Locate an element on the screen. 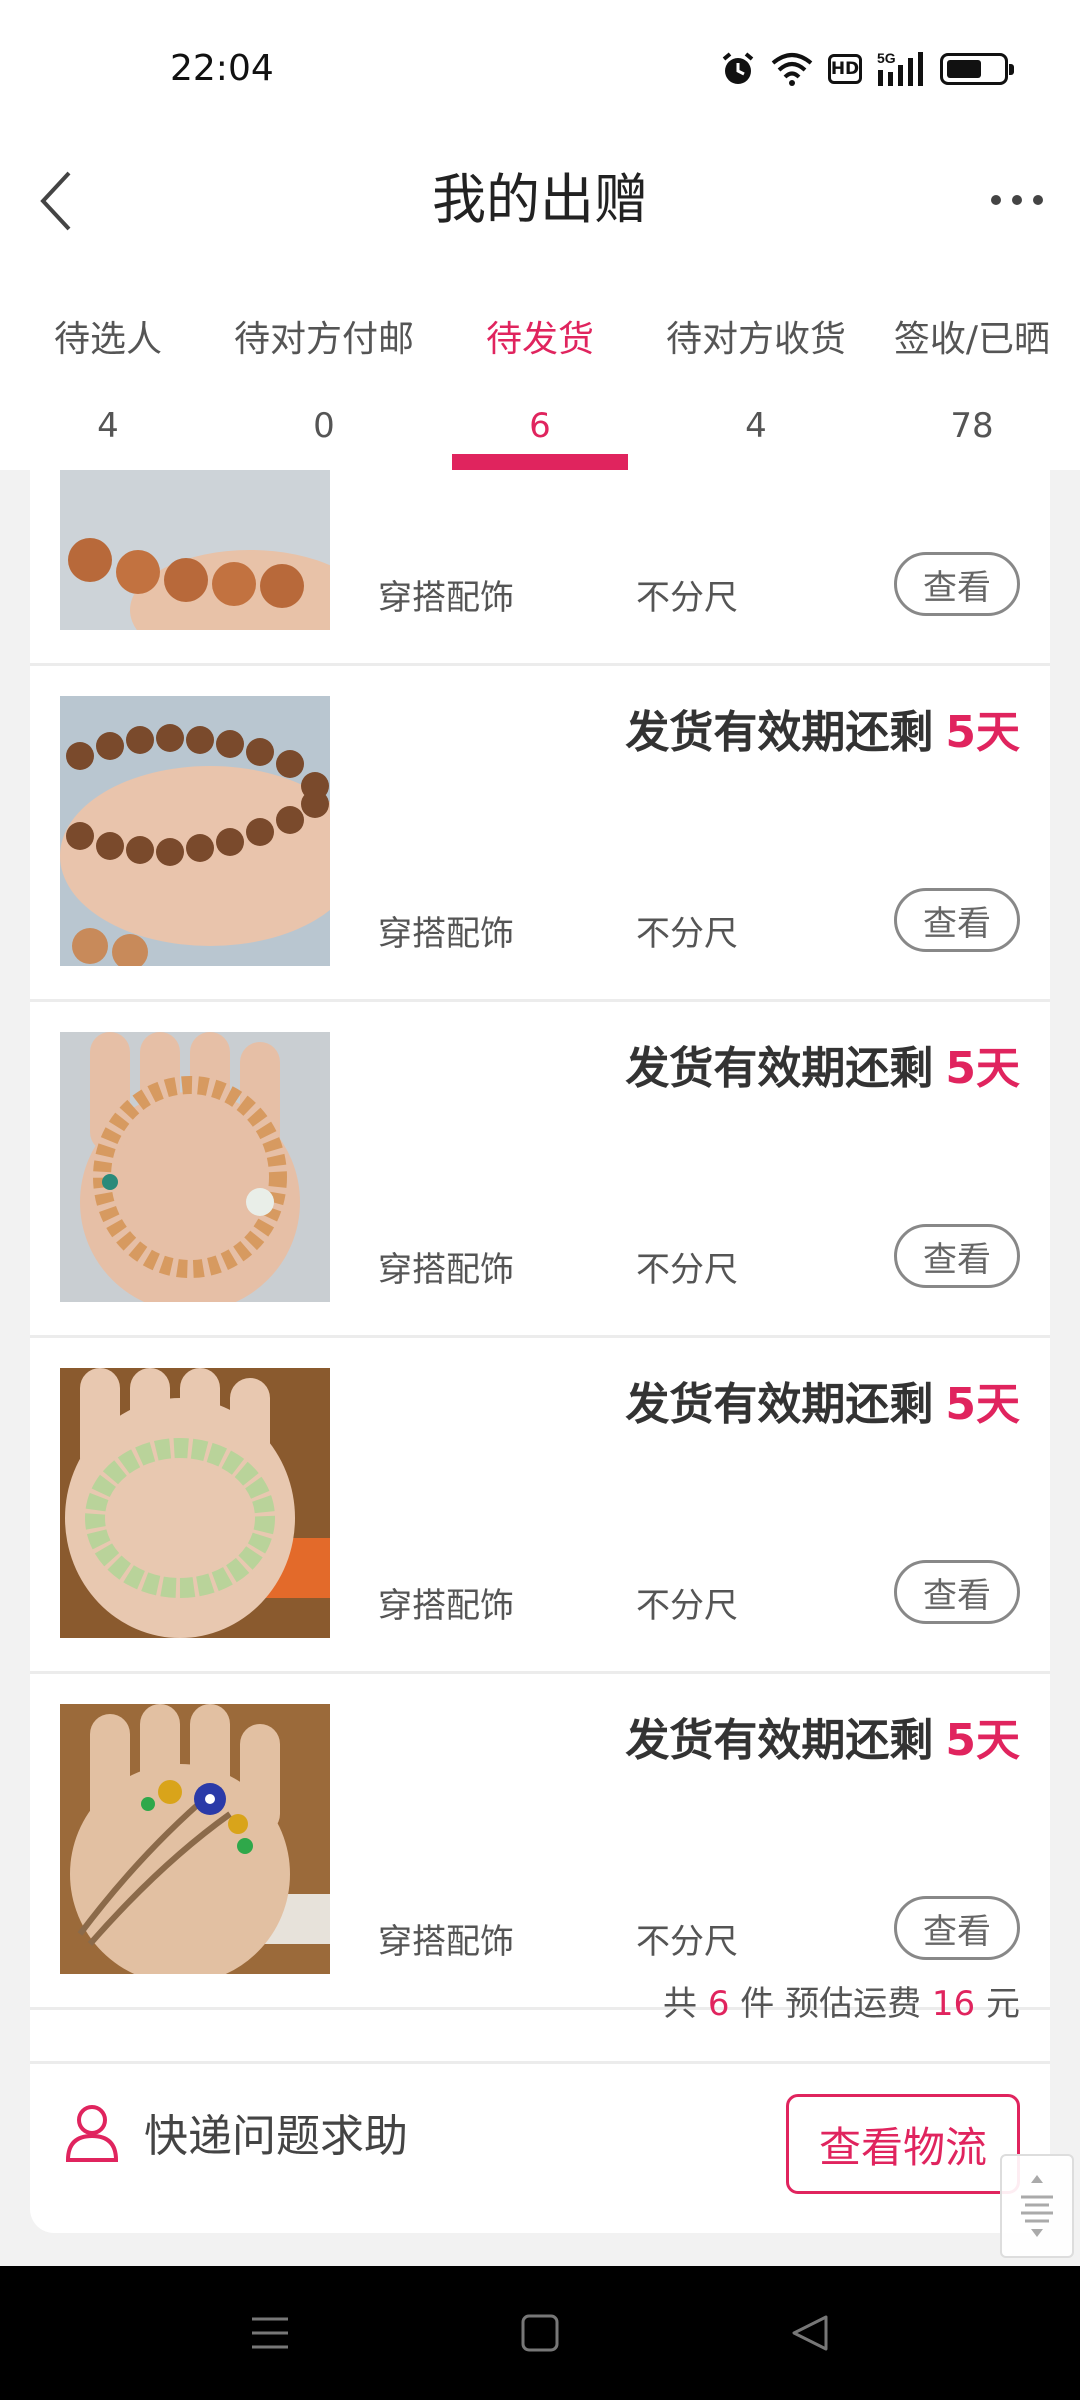 Image resolution: width=1080 pixels, height=2400 pixels. battery-icon is located at coordinates (977, 69).